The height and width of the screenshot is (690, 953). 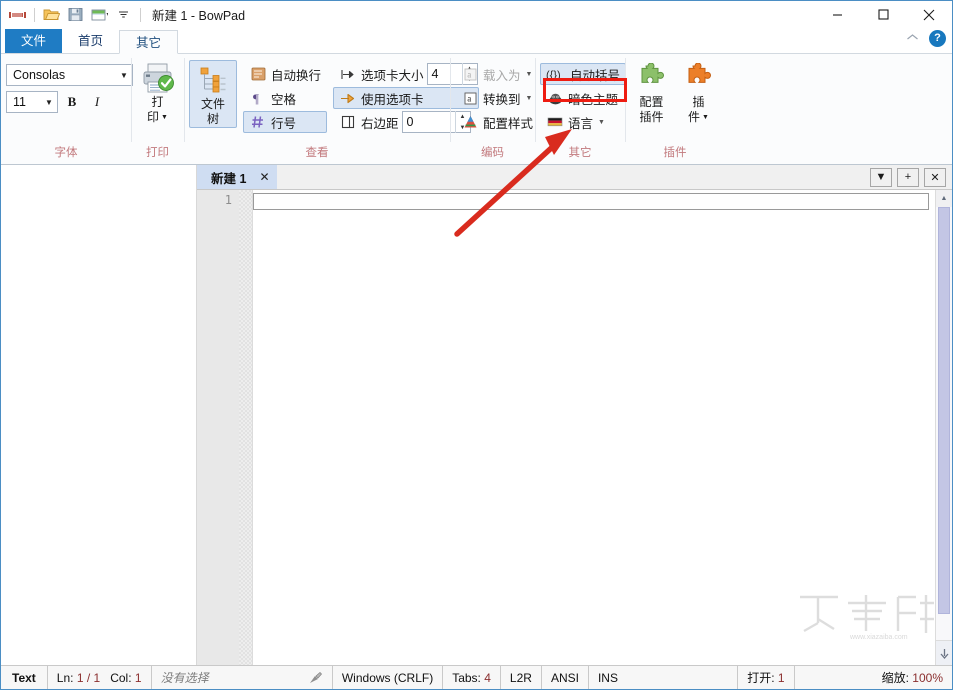 I want to click on status-zoom-value: 100%, so click(x=927, y=677).